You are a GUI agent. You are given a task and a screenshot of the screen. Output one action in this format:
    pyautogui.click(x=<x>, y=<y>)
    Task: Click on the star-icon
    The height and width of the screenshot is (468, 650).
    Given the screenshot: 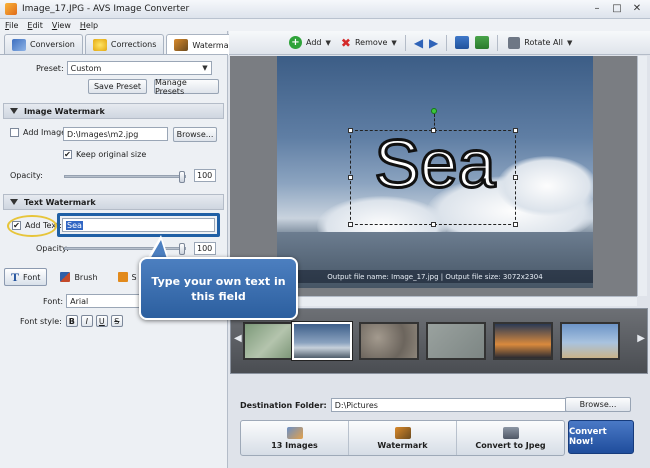 What is the action you would take?
    pyautogui.click(x=99, y=44)
    